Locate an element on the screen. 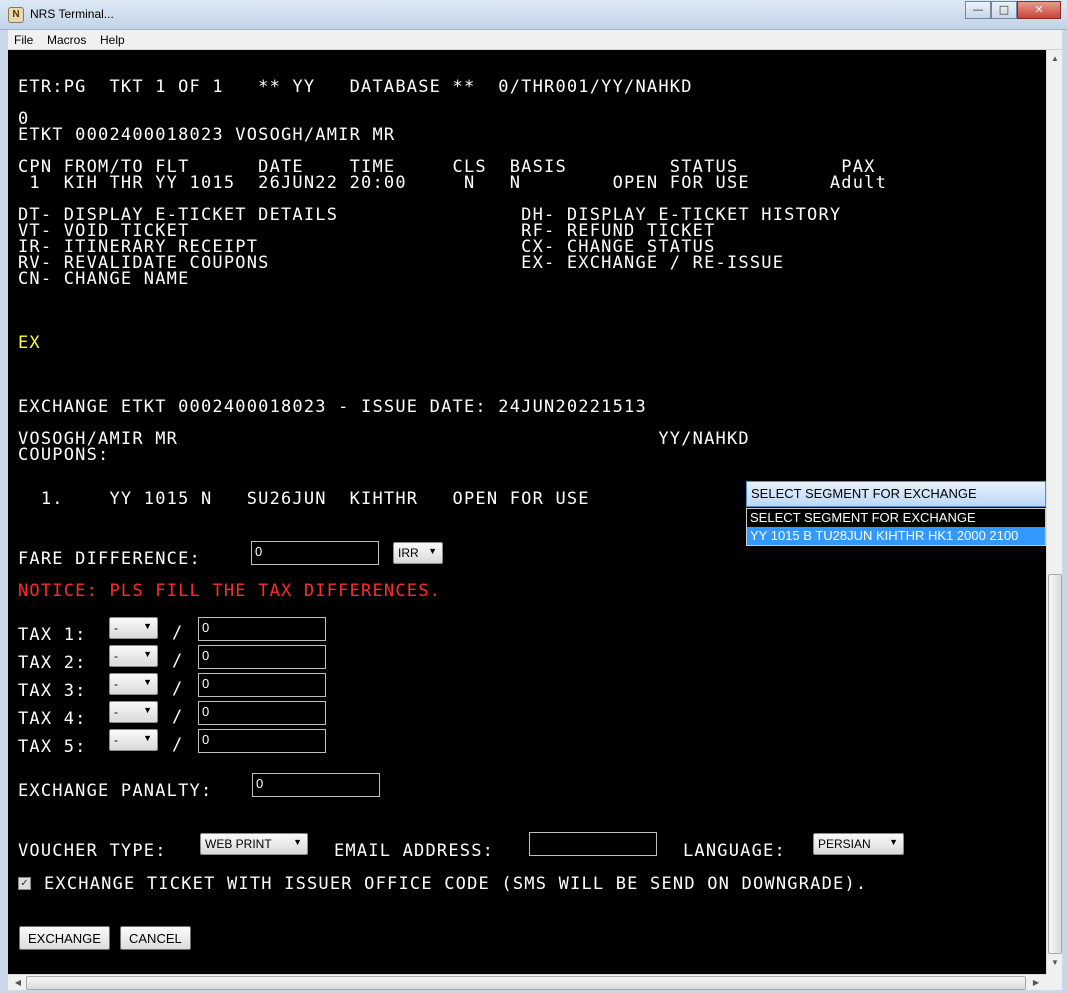 Image resolution: width=1067 pixels, height=993 pixels. close-icon: ✕ is located at coordinates (1039, 10).